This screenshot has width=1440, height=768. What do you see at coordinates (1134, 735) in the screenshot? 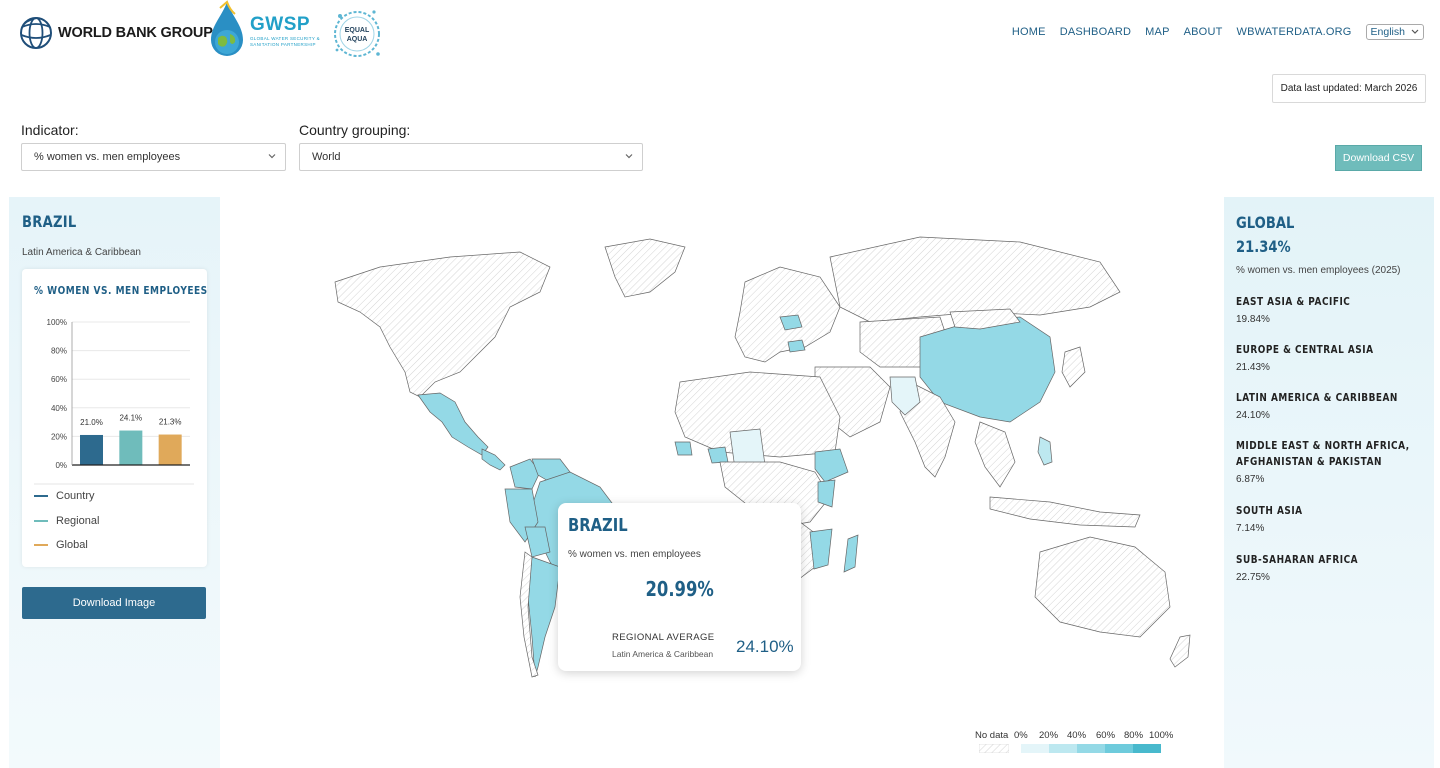
I see `legend-tick: 80%` at bounding box center [1134, 735].